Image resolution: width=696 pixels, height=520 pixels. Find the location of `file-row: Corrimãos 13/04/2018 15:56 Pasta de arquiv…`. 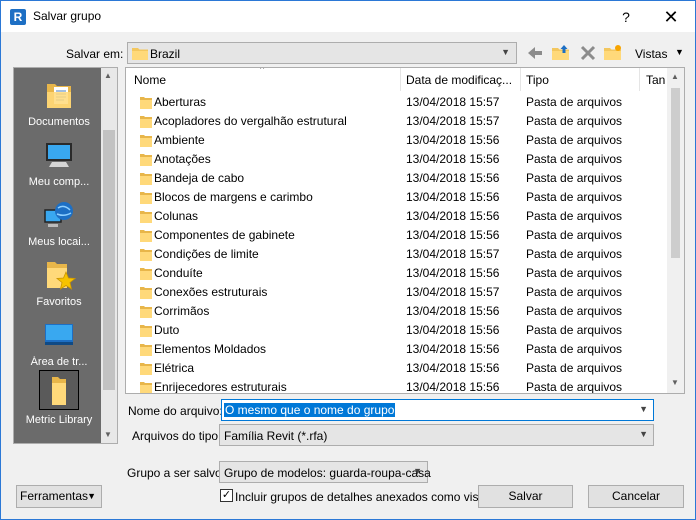

file-row: Corrimãos 13/04/2018 15:56 Pasta de arquiv… is located at coordinates (397, 311).